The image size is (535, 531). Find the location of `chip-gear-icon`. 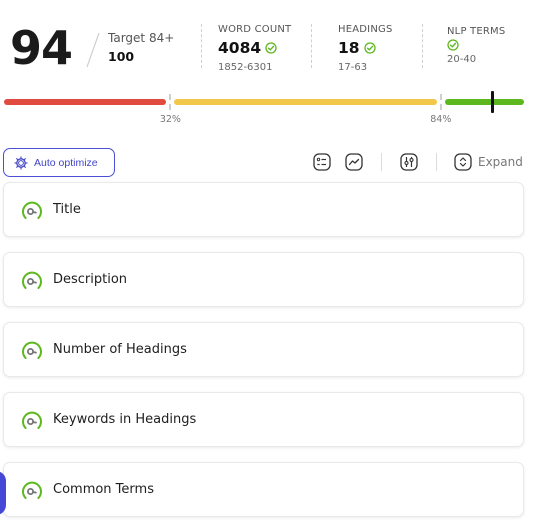

chip-gear-icon is located at coordinates (21, 162).